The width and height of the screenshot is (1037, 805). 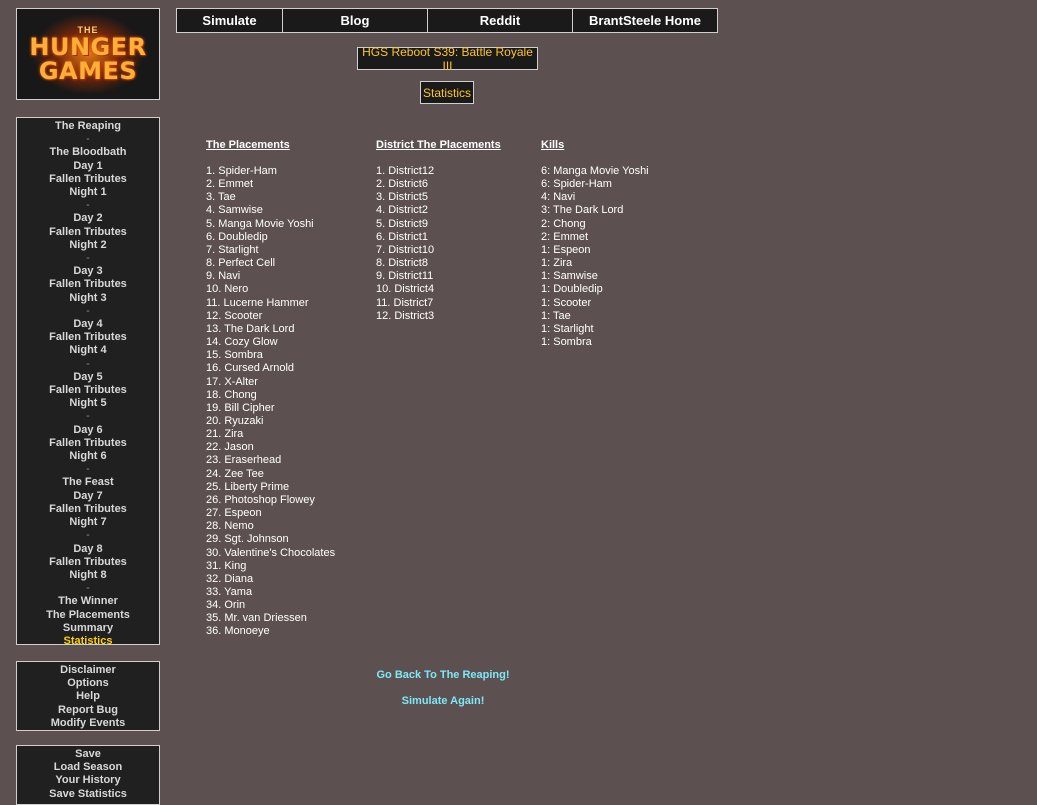 What do you see at coordinates (405, 171) in the screenshot?
I see `district-placement-item: 1. District12` at bounding box center [405, 171].